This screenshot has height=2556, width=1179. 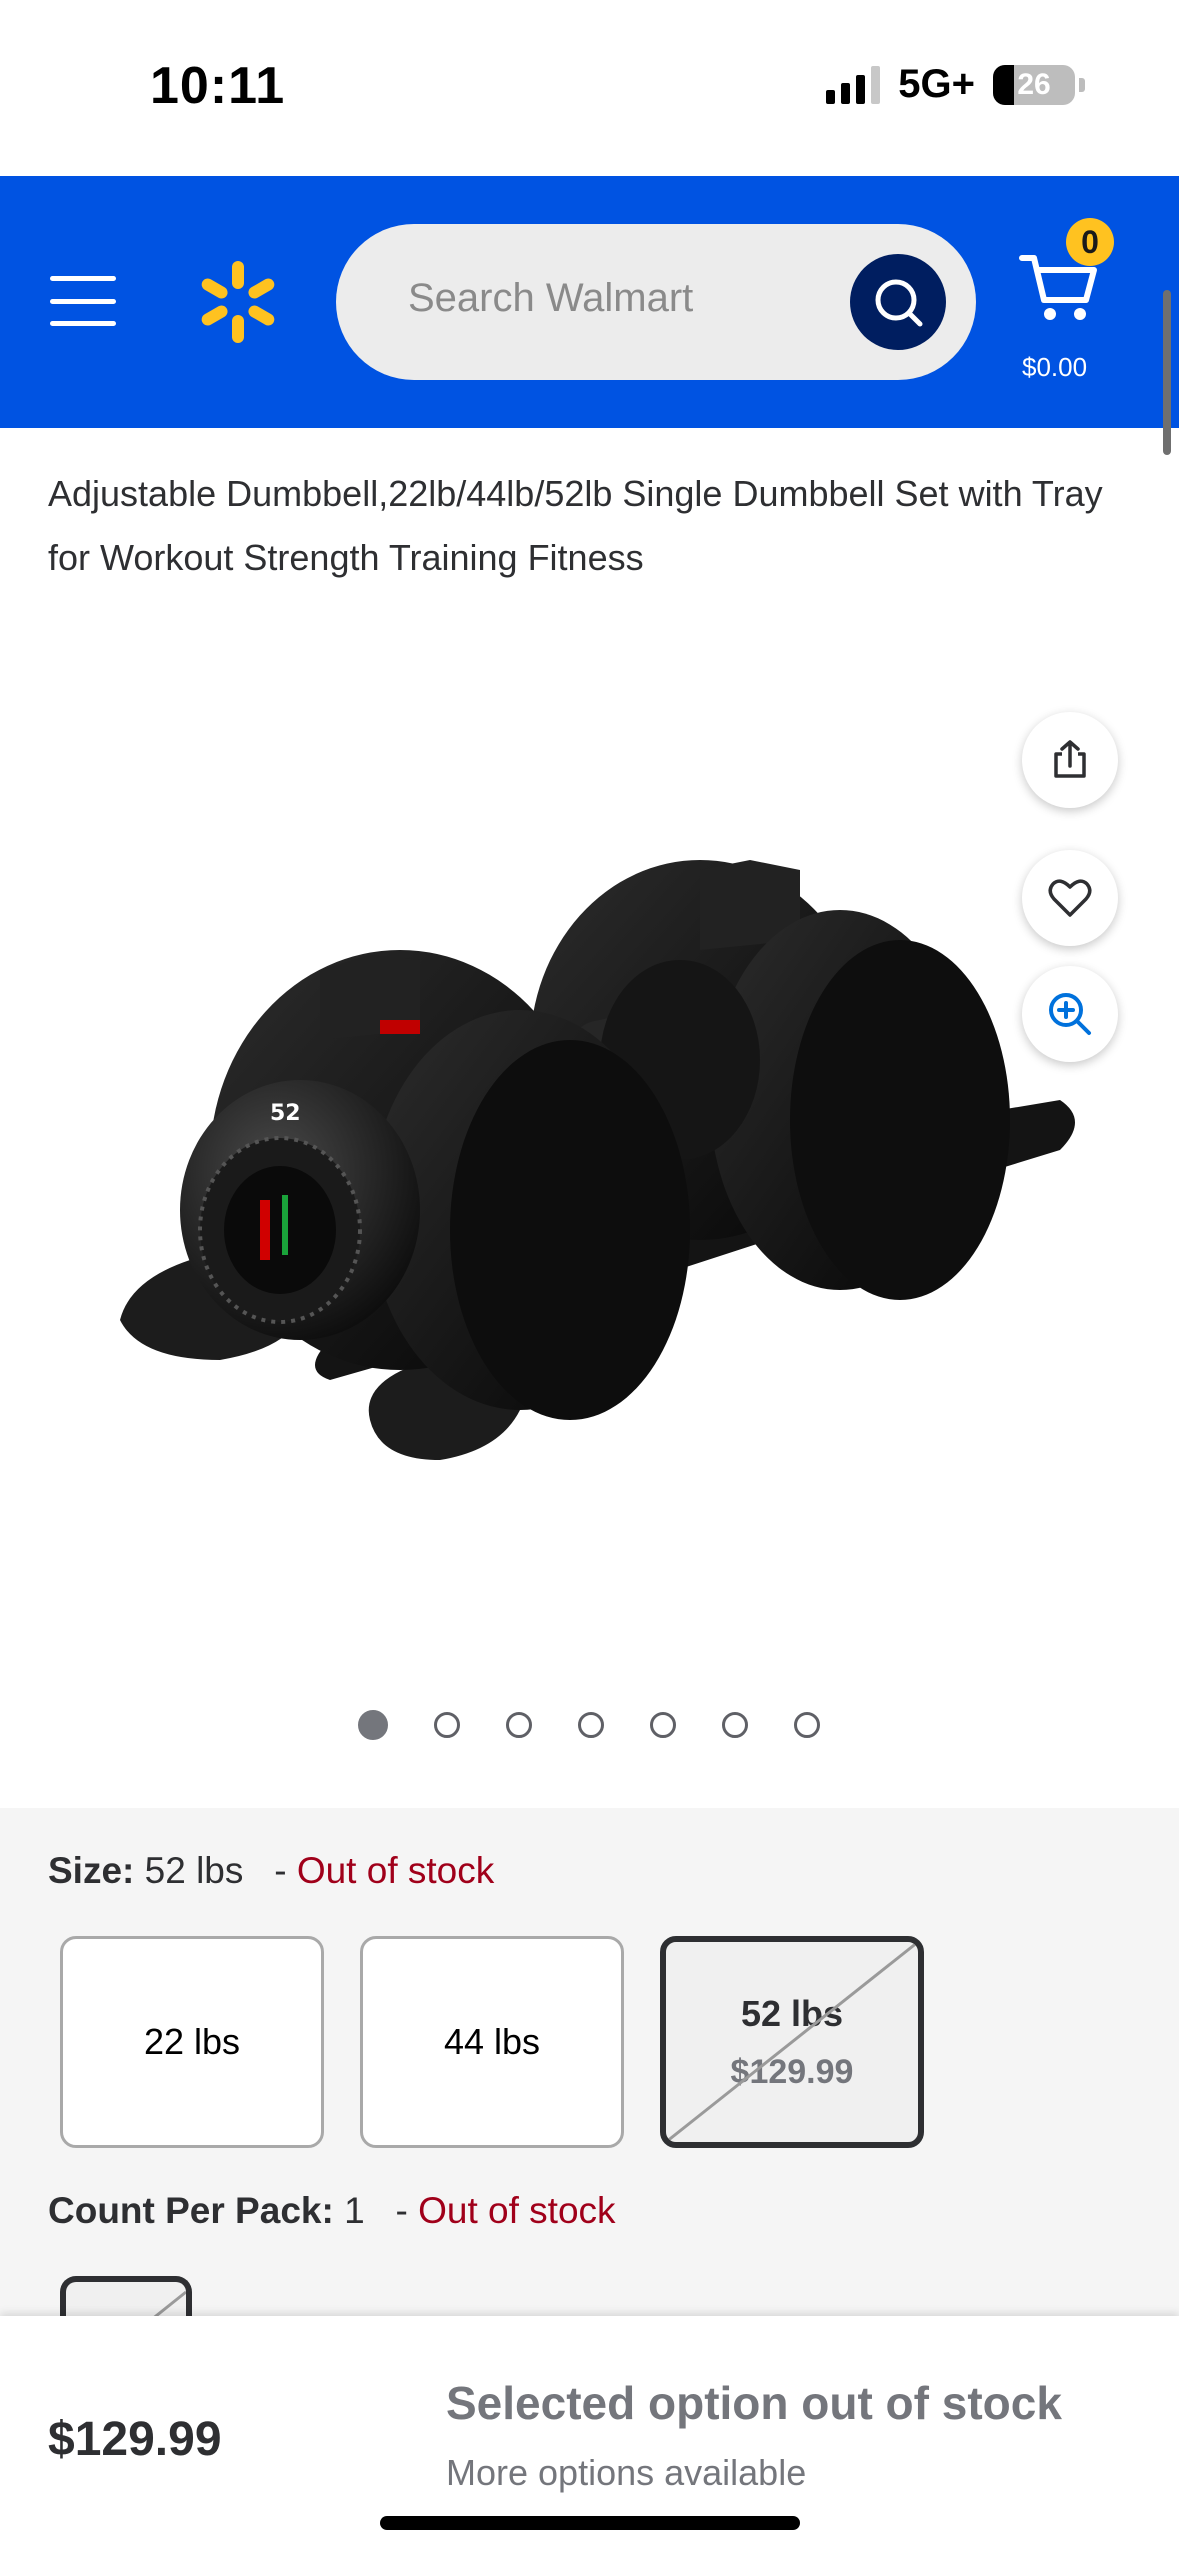 What do you see at coordinates (551, 298) in the screenshot?
I see `search-placeholder: Search Walmart` at bounding box center [551, 298].